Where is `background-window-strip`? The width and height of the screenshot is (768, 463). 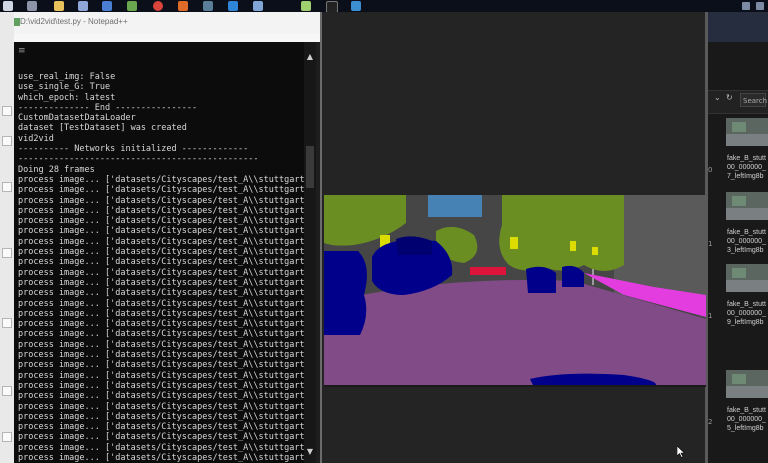
background-window-strip is located at coordinates (7, 237).